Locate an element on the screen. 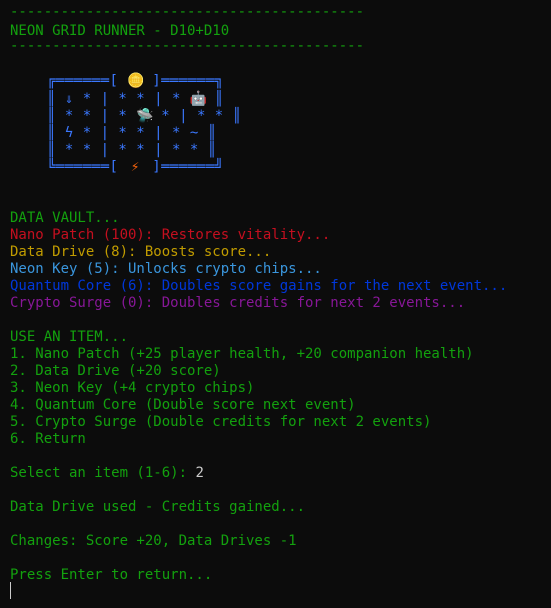 This screenshot has width=551, height=608. ufo-icon: 🛸 is located at coordinates (145, 116).